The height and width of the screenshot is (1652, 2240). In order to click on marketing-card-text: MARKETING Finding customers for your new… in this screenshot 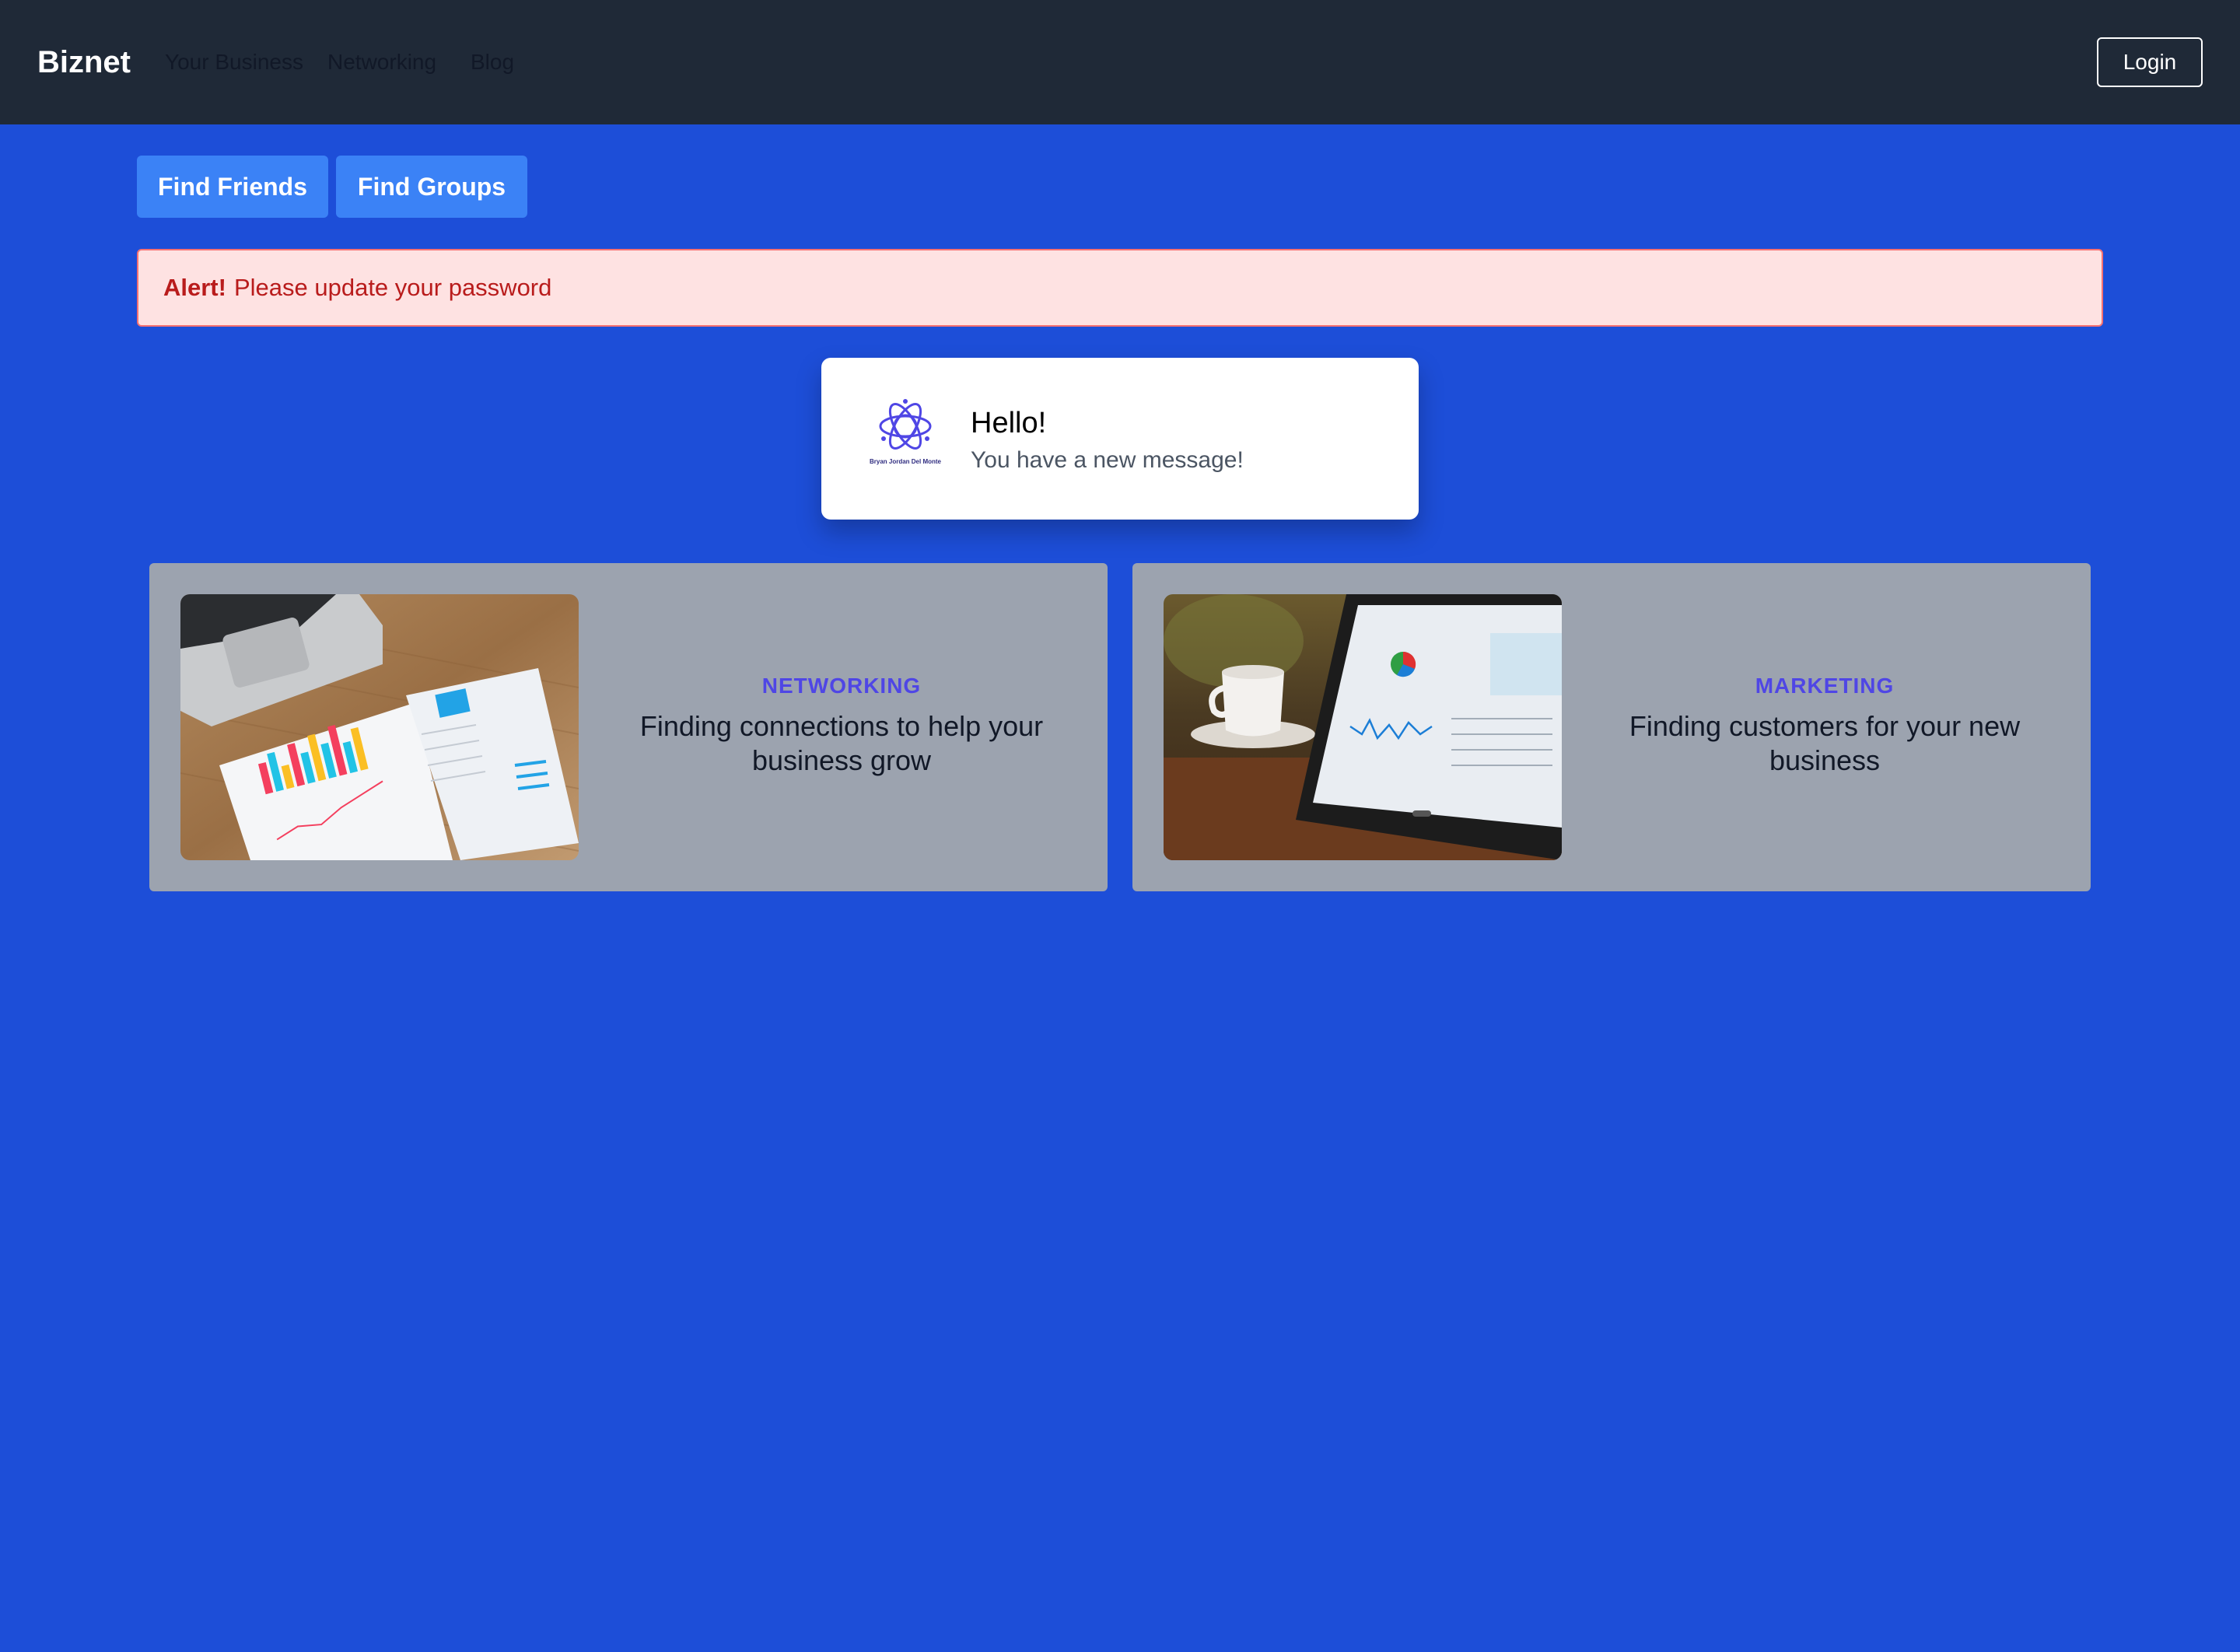, I will do `click(1825, 724)`.